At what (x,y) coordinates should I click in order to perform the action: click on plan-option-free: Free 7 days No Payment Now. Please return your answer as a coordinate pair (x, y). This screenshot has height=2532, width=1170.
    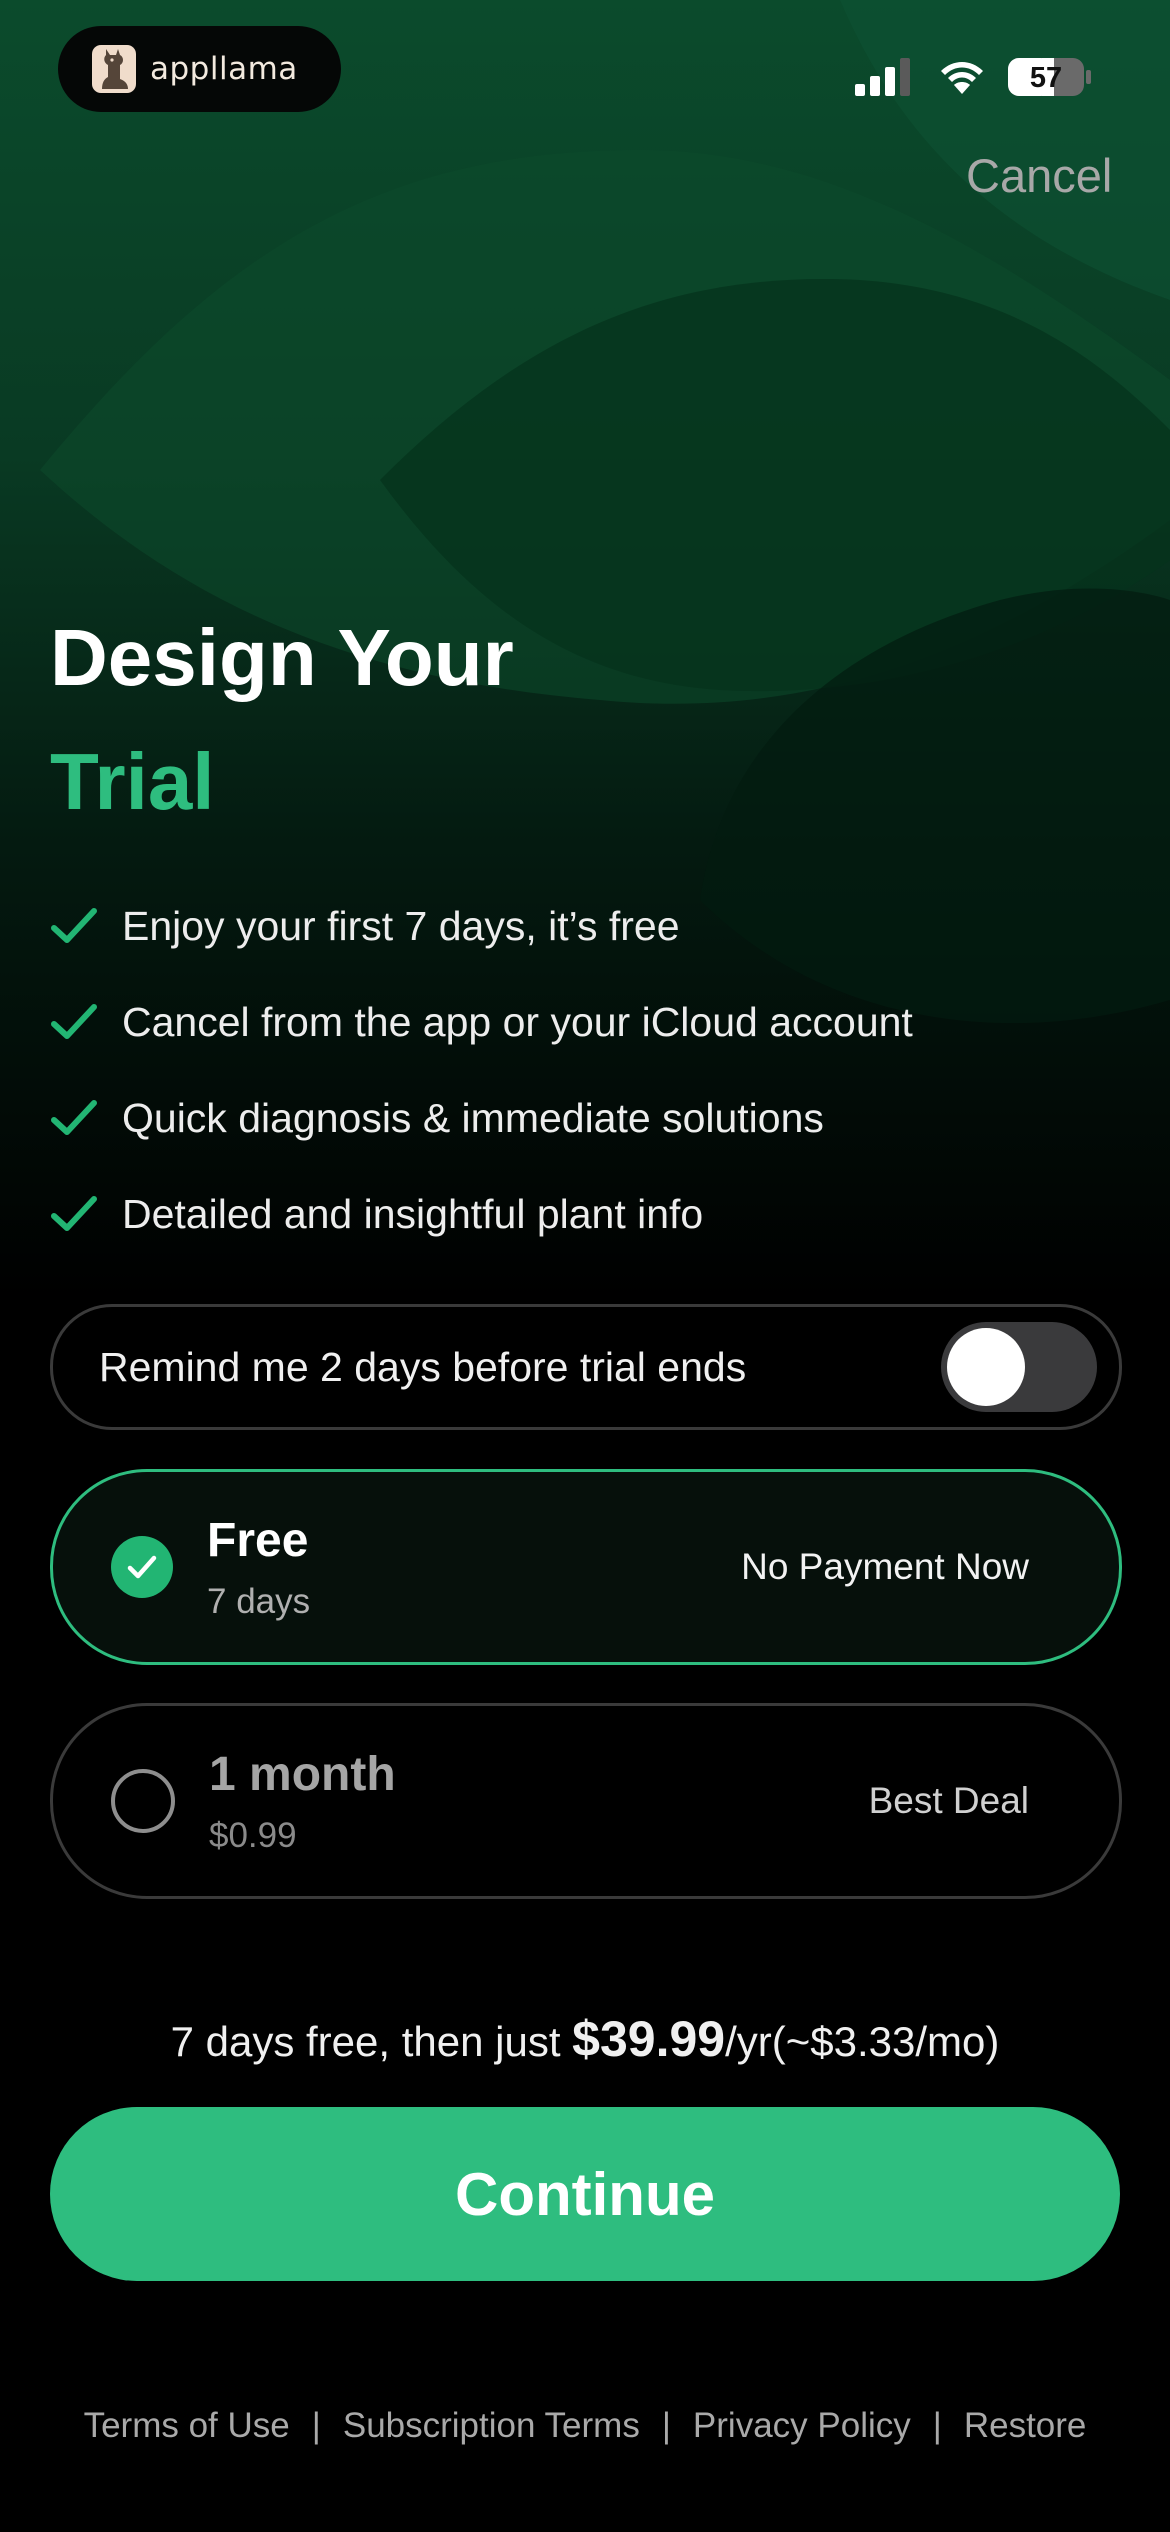
    Looking at the image, I should click on (586, 1567).